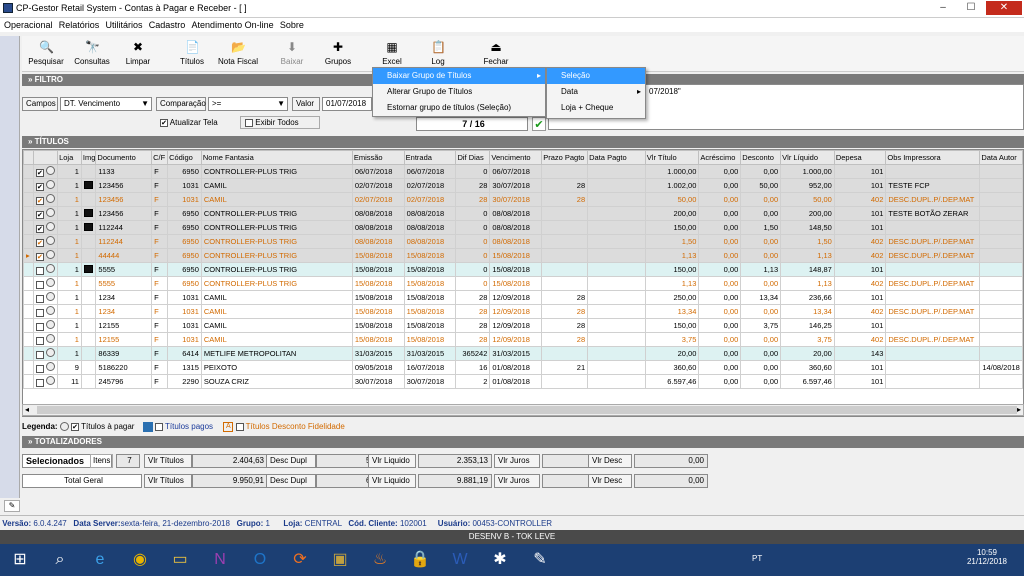 The width and height of the screenshot is (1024, 576). I want to click on scroll-left-icon: ◂, so click(27, 409).